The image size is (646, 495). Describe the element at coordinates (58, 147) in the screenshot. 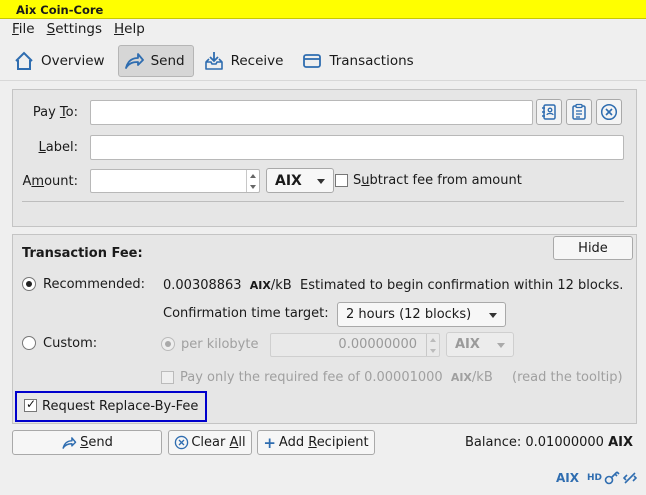

I see `label-label: Label:` at that location.